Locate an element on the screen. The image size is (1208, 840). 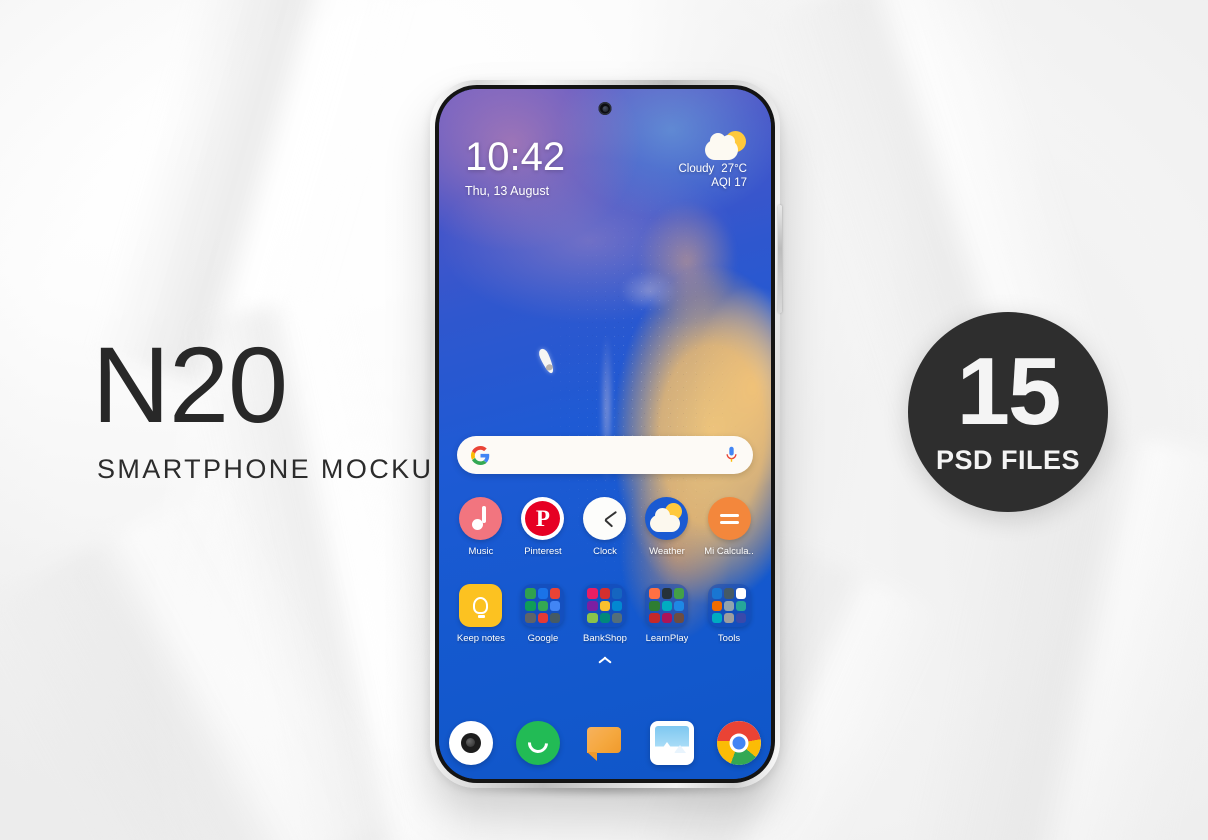
app-label: Mi Calcula.. is located at coordinates (729, 552).